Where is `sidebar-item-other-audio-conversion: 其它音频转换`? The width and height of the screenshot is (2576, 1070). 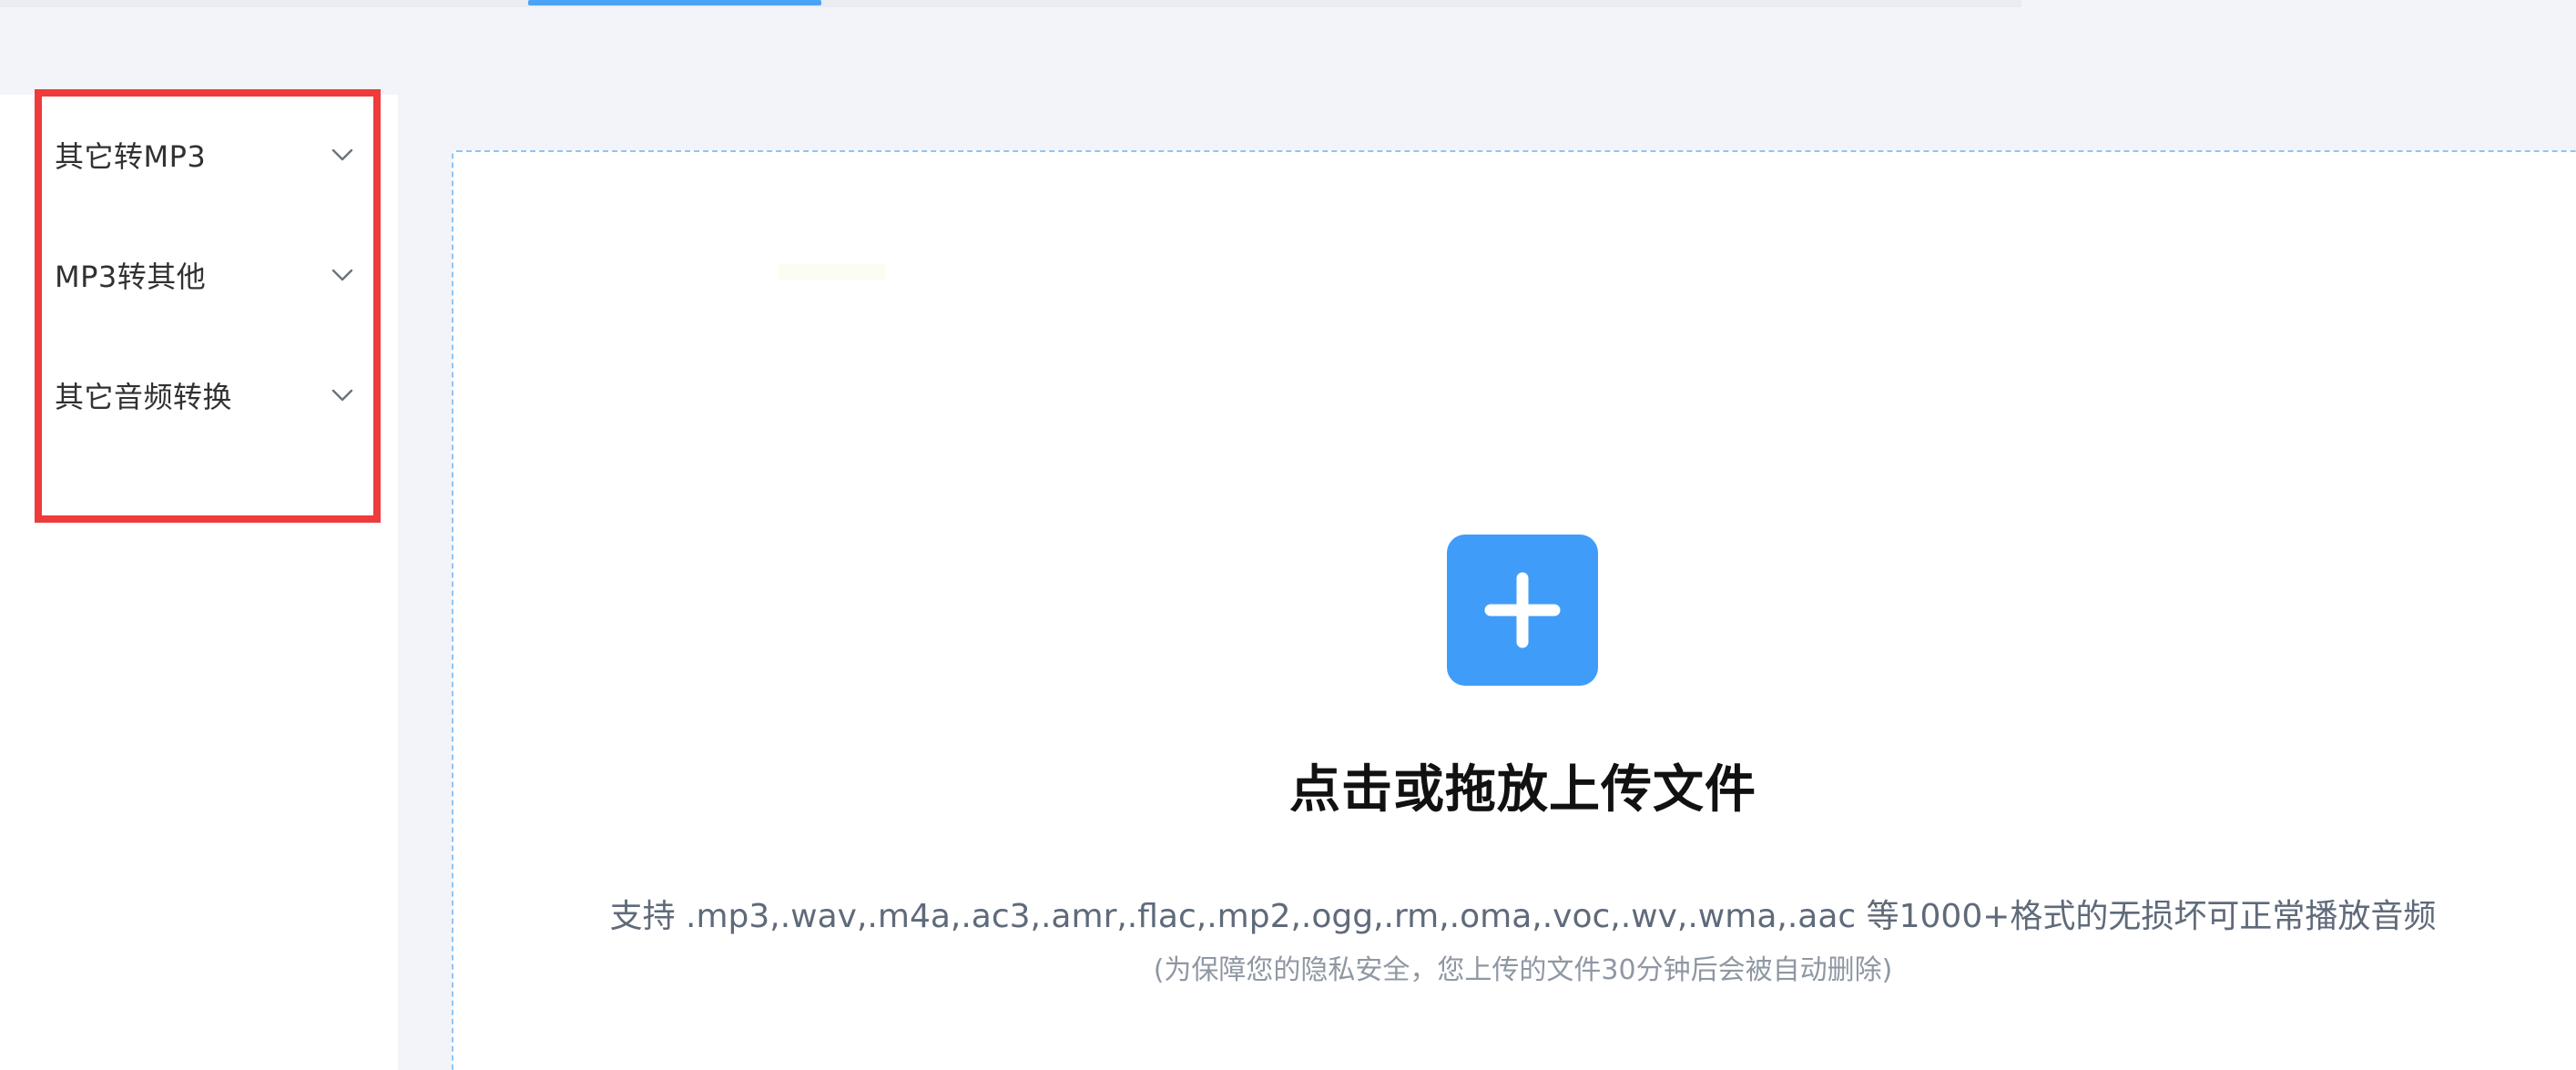 sidebar-item-other-audio-conversion: 其它音频转换 is located at coordinates (205, 395).